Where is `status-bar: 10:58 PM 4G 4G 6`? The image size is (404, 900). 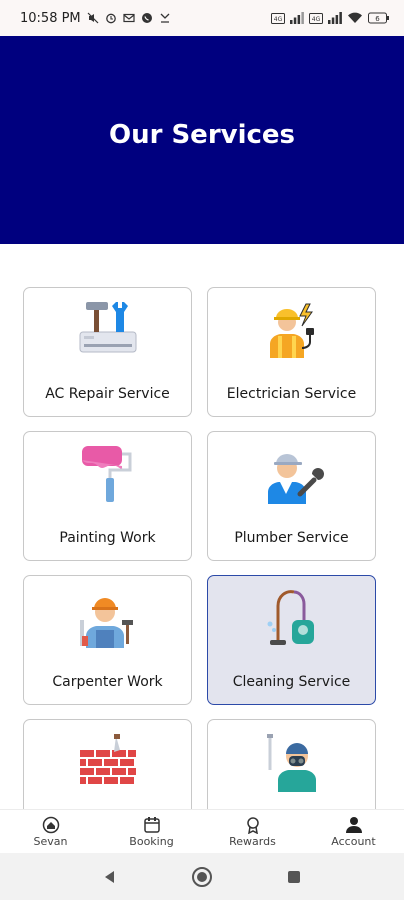
status-bar: 10:58 PM 4G 4G 6 is located at coordinates (202, 18).